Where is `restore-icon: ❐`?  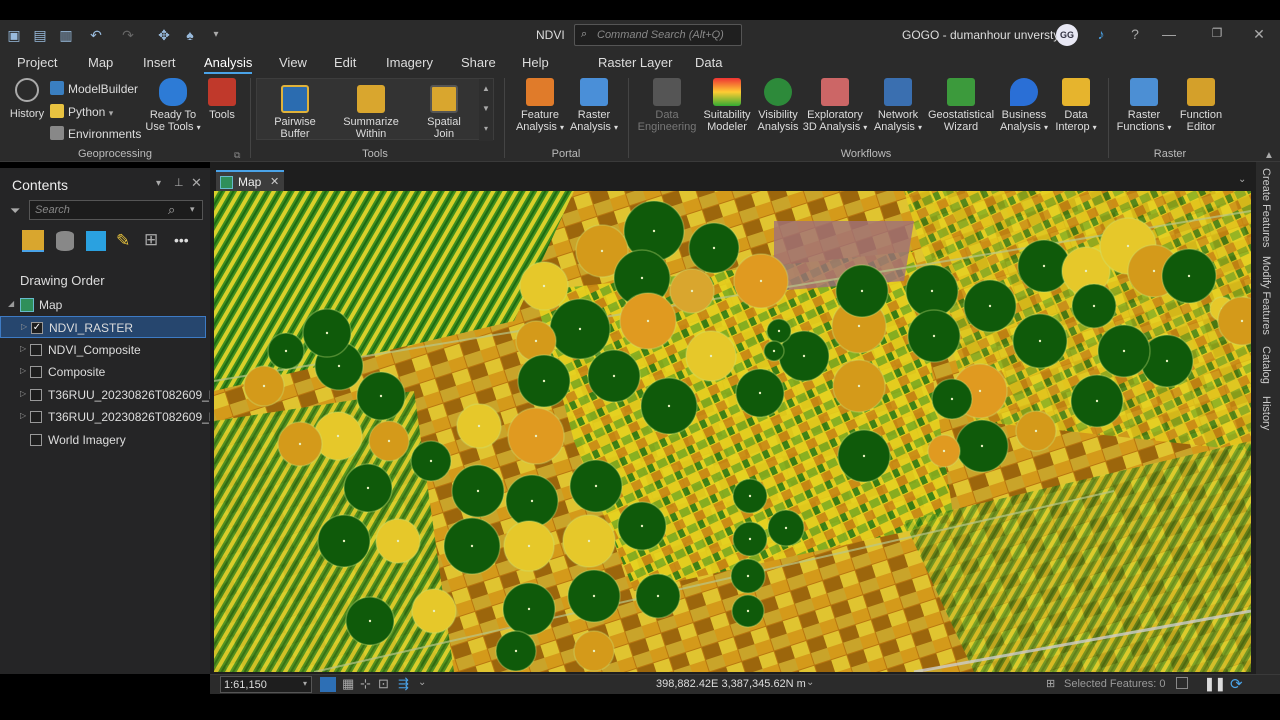 restore-icon: ❐ is located at coordinates (1217, 33).